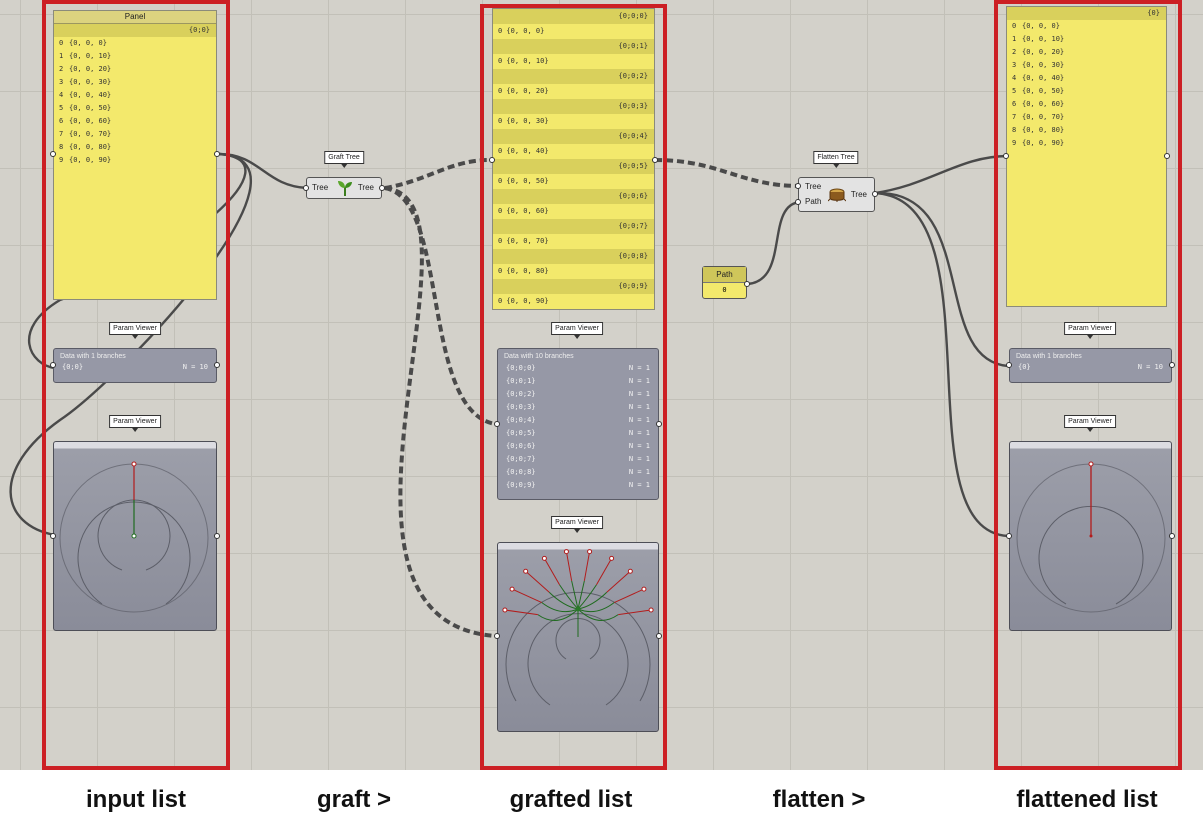 The image size is (1203, 832). What do you see at coordinates (724, 282) in the screenshot?
I see `path-param: Path 0` at bounding box center [724, 282].